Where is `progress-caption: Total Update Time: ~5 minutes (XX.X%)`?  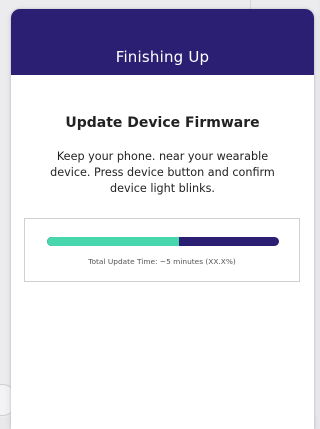
progress-caption: Total Update Time: ~5 minutes (XX.X%) is located at coordinates (162, 261).